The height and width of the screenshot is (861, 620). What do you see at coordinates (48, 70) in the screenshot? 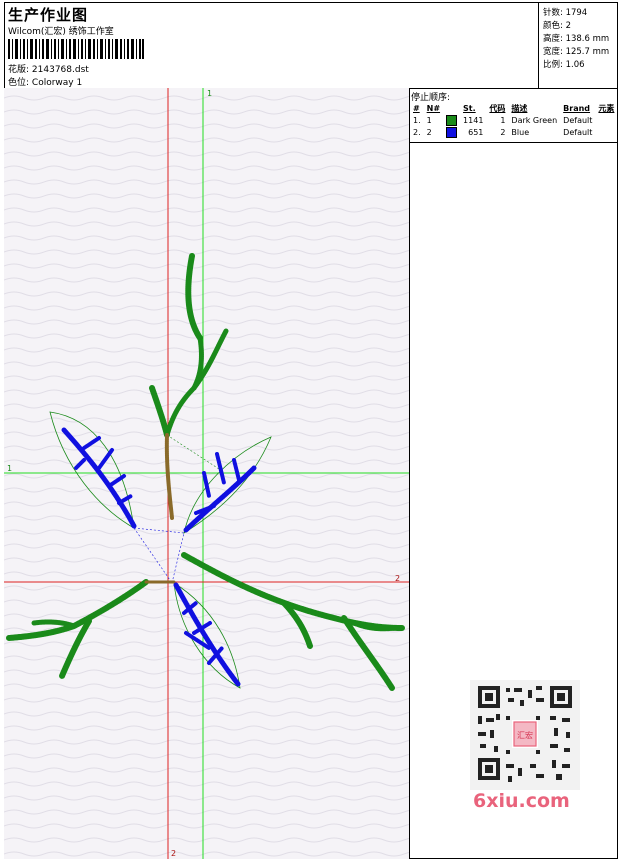
I see `design-file: 花版: 2143768.dst` at bounding box center [48, 70].